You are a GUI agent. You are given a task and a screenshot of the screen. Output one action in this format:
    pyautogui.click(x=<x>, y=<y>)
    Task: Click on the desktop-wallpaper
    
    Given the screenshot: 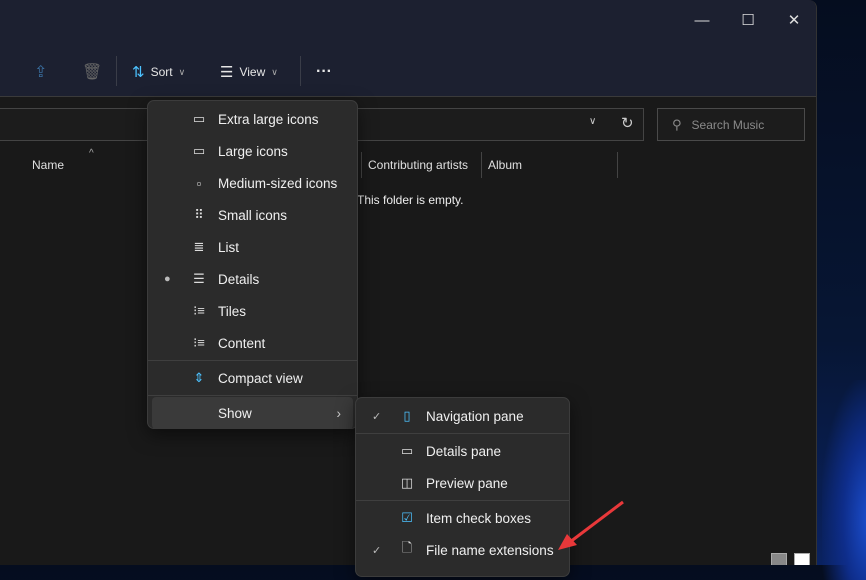 What is the action you would take?
    pyautogui.click(x=844, y=480)
    